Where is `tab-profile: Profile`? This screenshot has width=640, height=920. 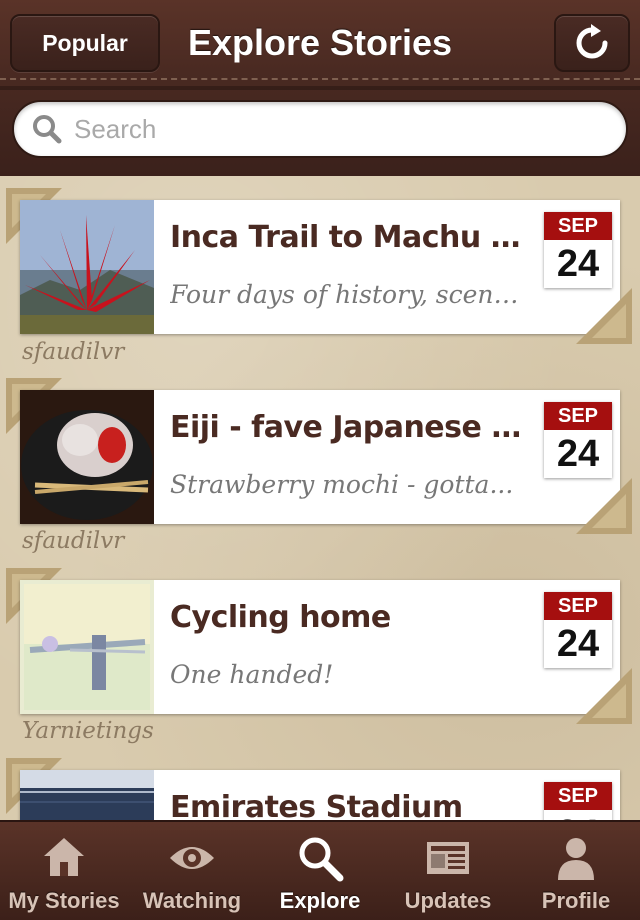
tab-profile: Profile is located at coordinates (576, 871).